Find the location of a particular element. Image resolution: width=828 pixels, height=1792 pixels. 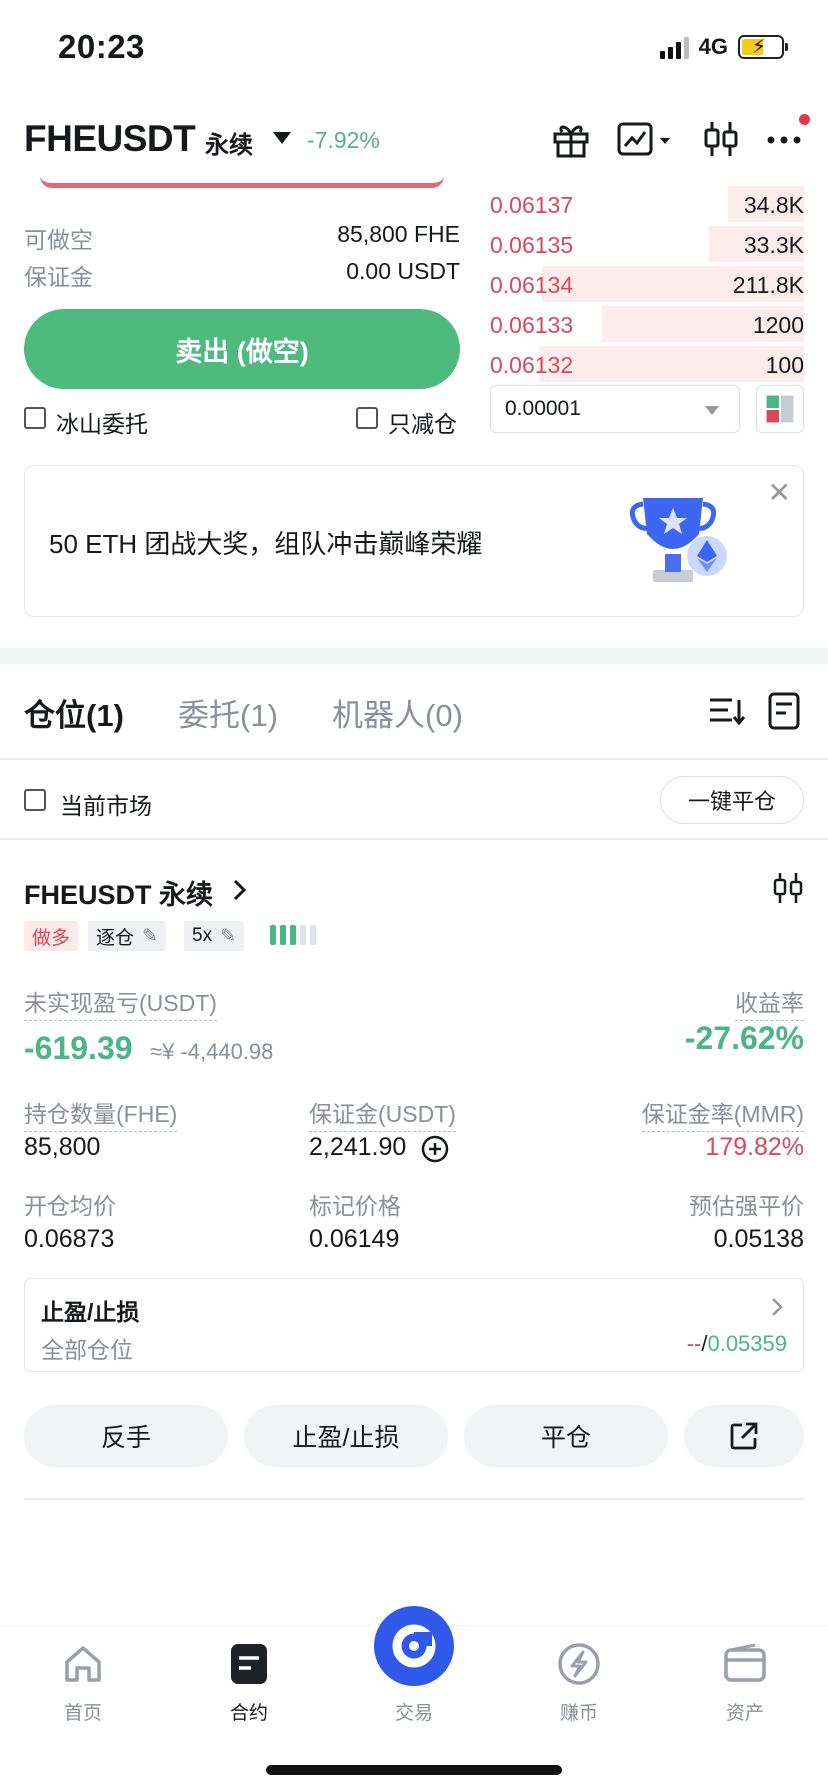

promo-banner: 50 ETH 团战大奖，组队冲击巅峰荣耀 ✕ is located at coordinates (414, 541).